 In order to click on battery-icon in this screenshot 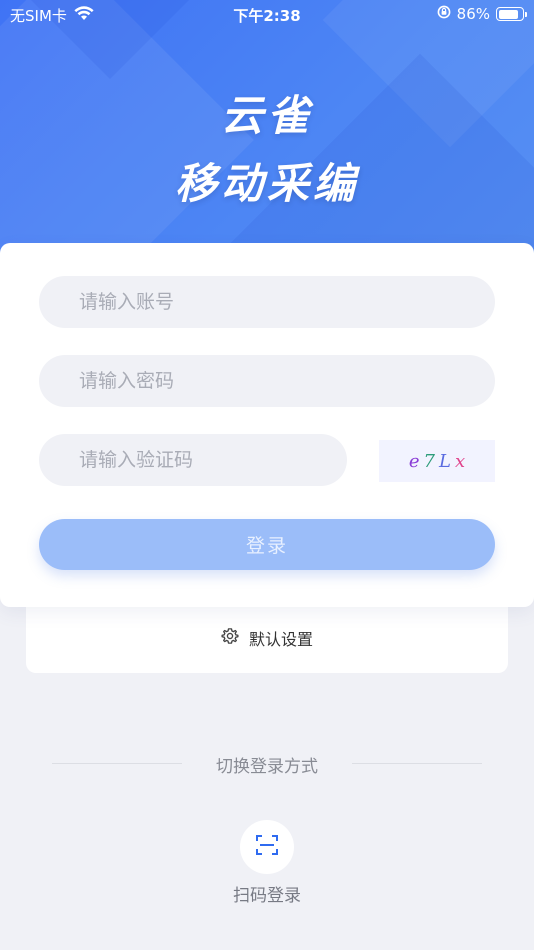, I will do `click(511, 14)`.